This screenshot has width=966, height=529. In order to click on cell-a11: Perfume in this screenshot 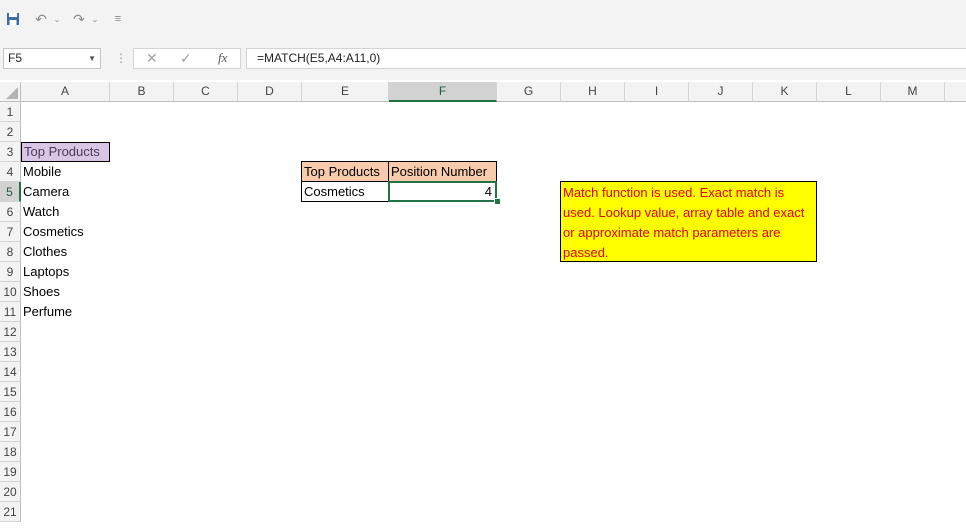, I will do `click(46, 312)`.